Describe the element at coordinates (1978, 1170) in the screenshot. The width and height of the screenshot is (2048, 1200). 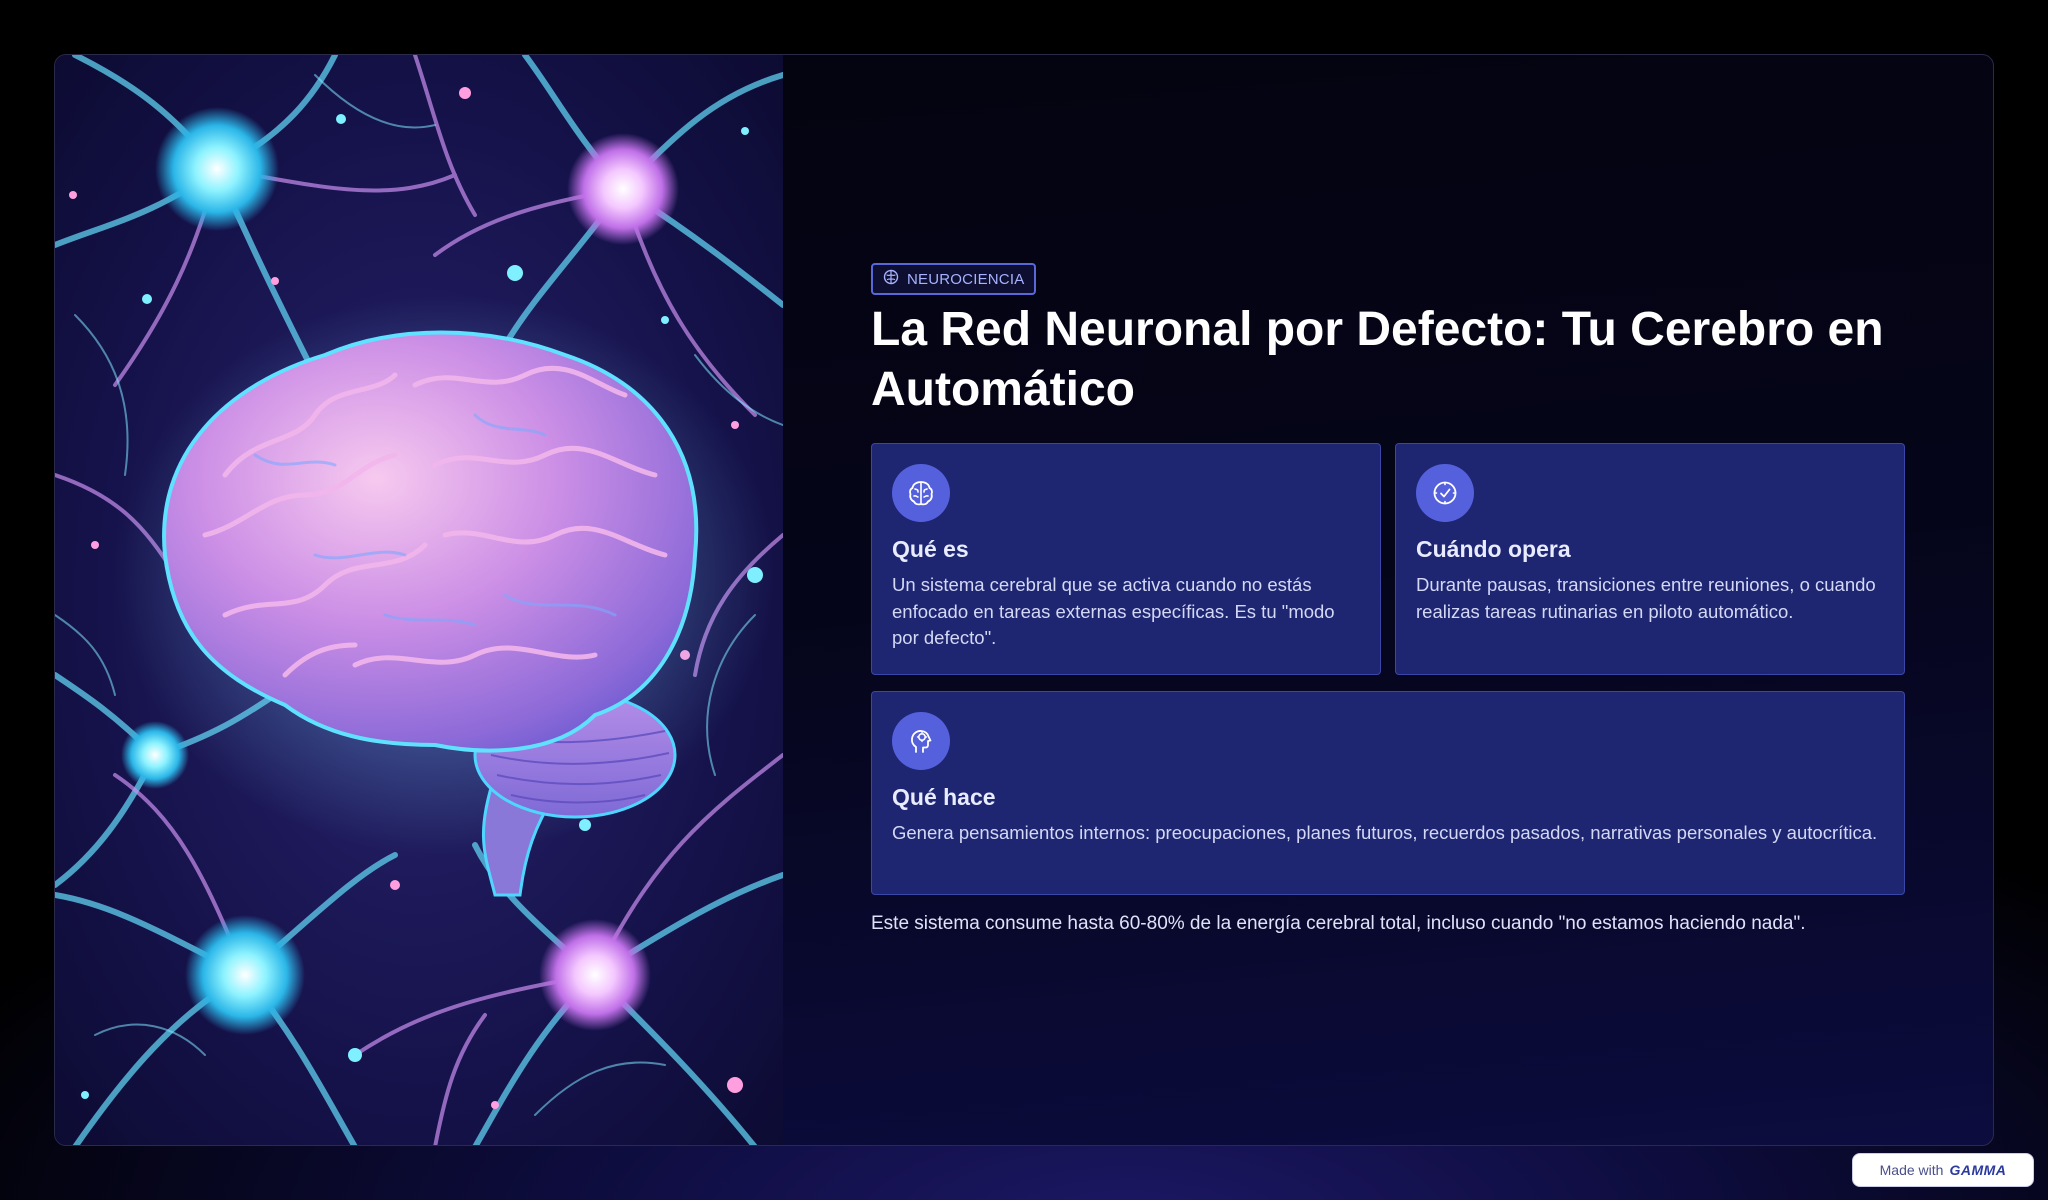
I see `gamma-logo: GAMMA` at that location.